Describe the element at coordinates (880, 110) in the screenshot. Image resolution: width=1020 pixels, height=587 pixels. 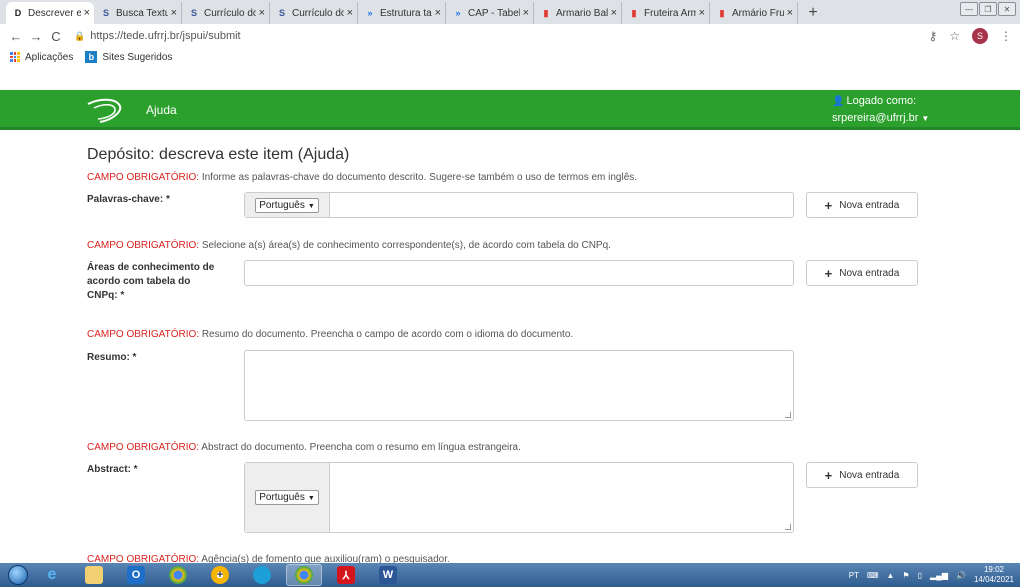
I see `user-menu: 👤 Logado como: srpereira@ufrrj.br ▼` at that location.